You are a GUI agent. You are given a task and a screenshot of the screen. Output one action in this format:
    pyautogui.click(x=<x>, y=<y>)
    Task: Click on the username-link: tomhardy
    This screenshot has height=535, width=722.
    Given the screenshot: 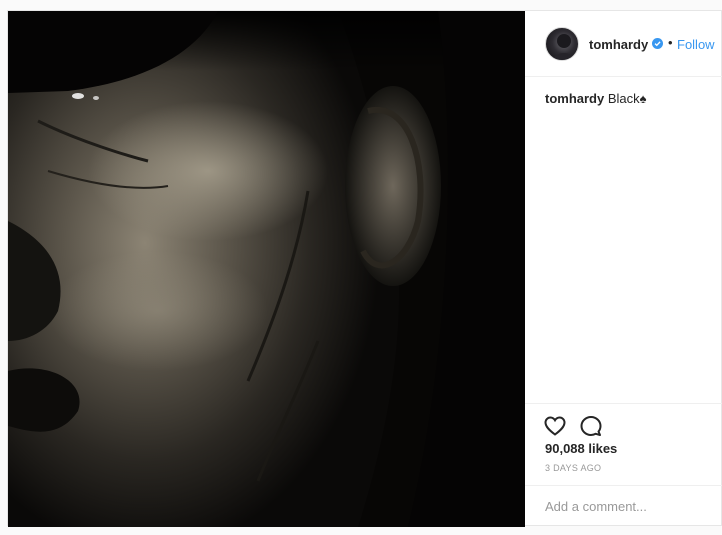 What is the action you would take?
    pyautogui.click(x=618, y=44)
    